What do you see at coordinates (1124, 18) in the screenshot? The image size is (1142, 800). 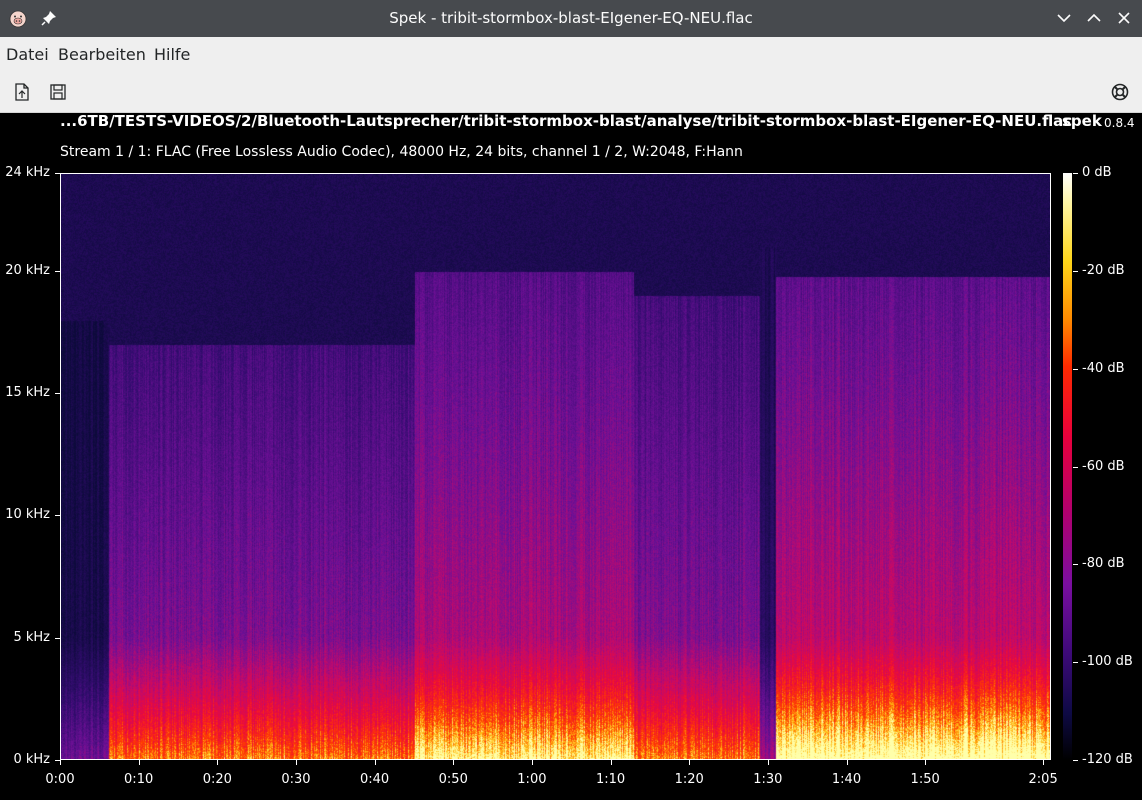 I see `close-icon` at bounding box center [1124, 18].